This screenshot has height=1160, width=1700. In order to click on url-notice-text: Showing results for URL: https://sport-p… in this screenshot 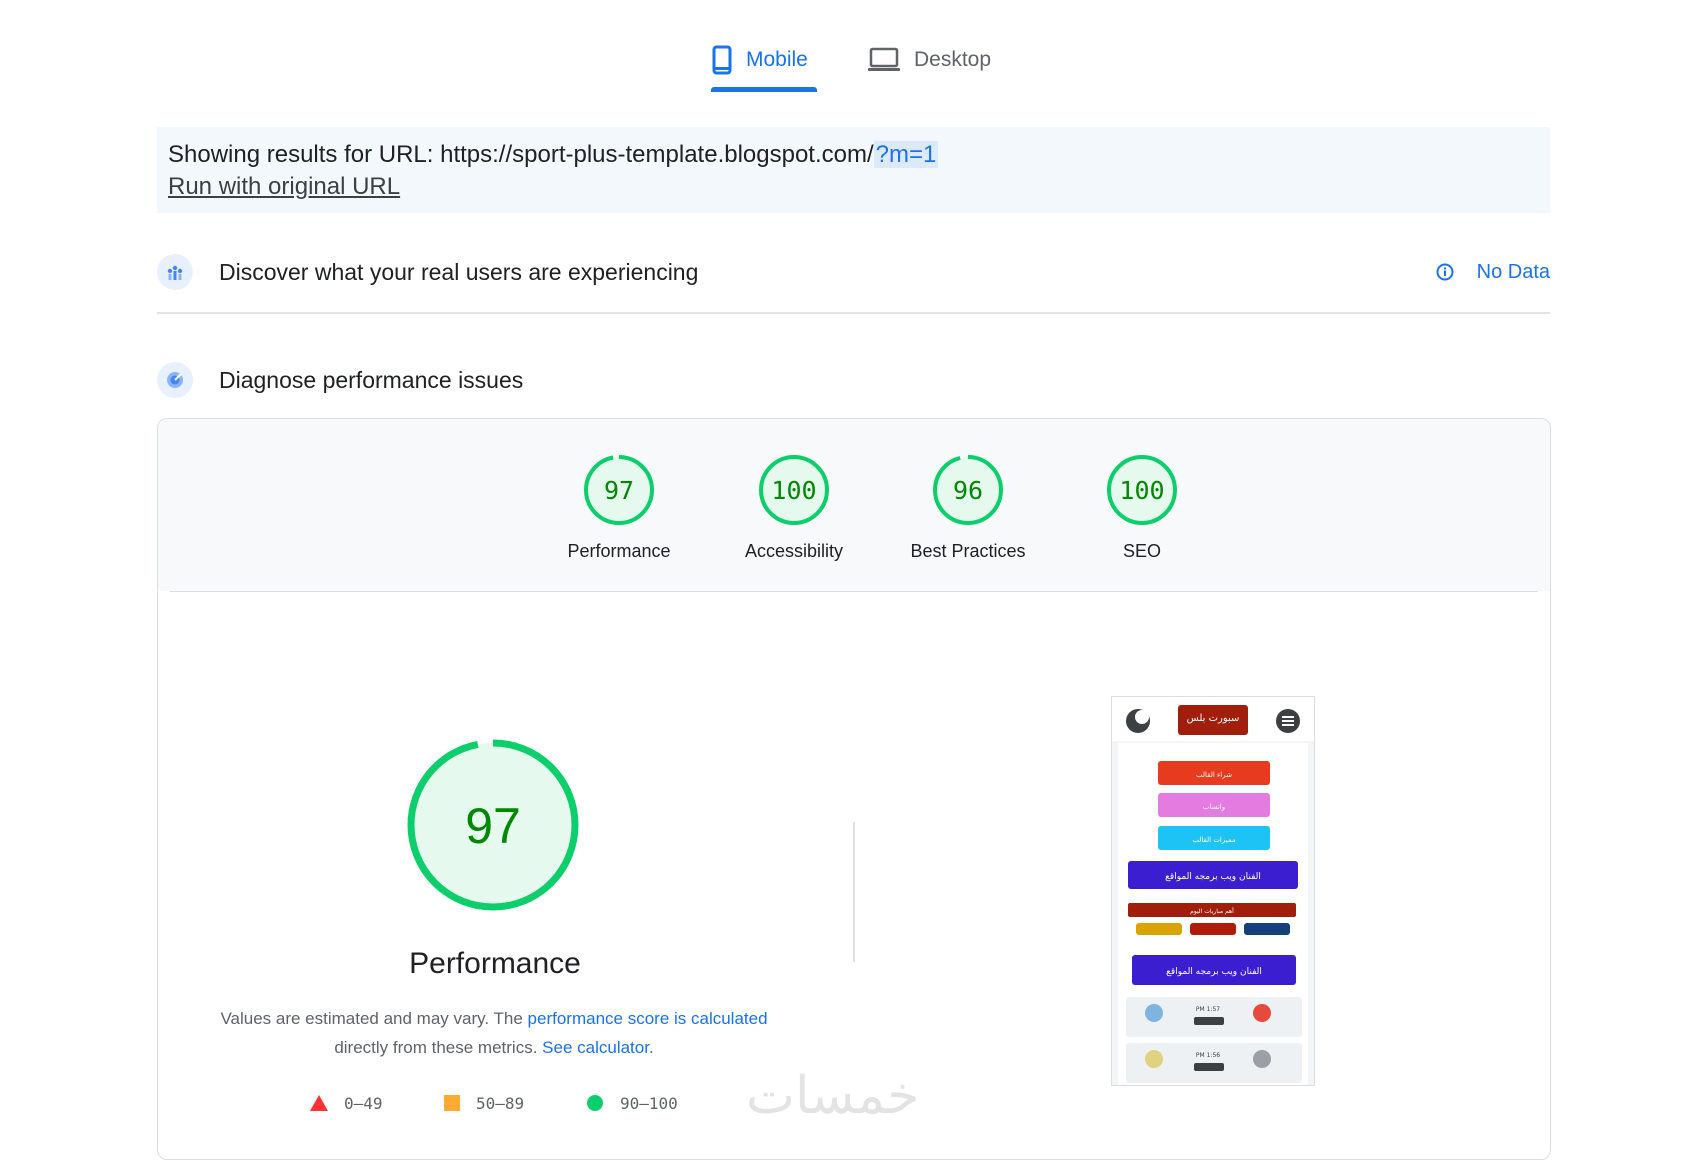, I will do `click(553, 155)`.